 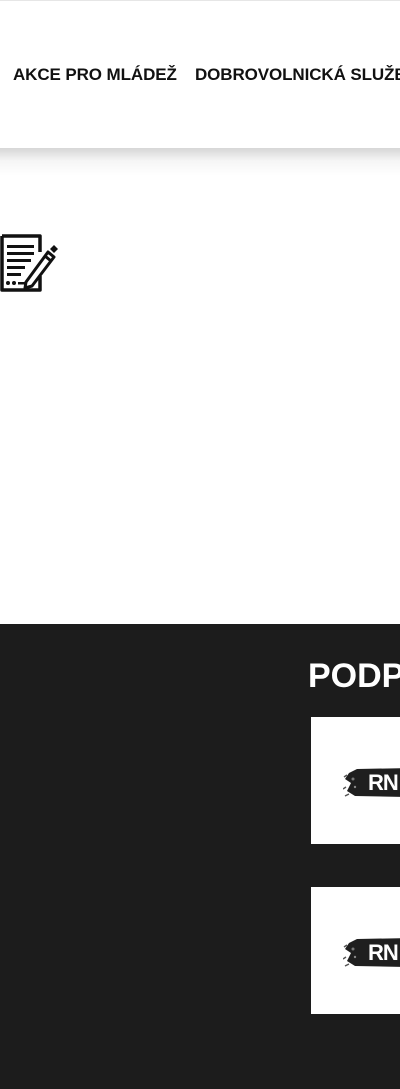 I want to click on document-edit-icon, so click(x=29, y=263).